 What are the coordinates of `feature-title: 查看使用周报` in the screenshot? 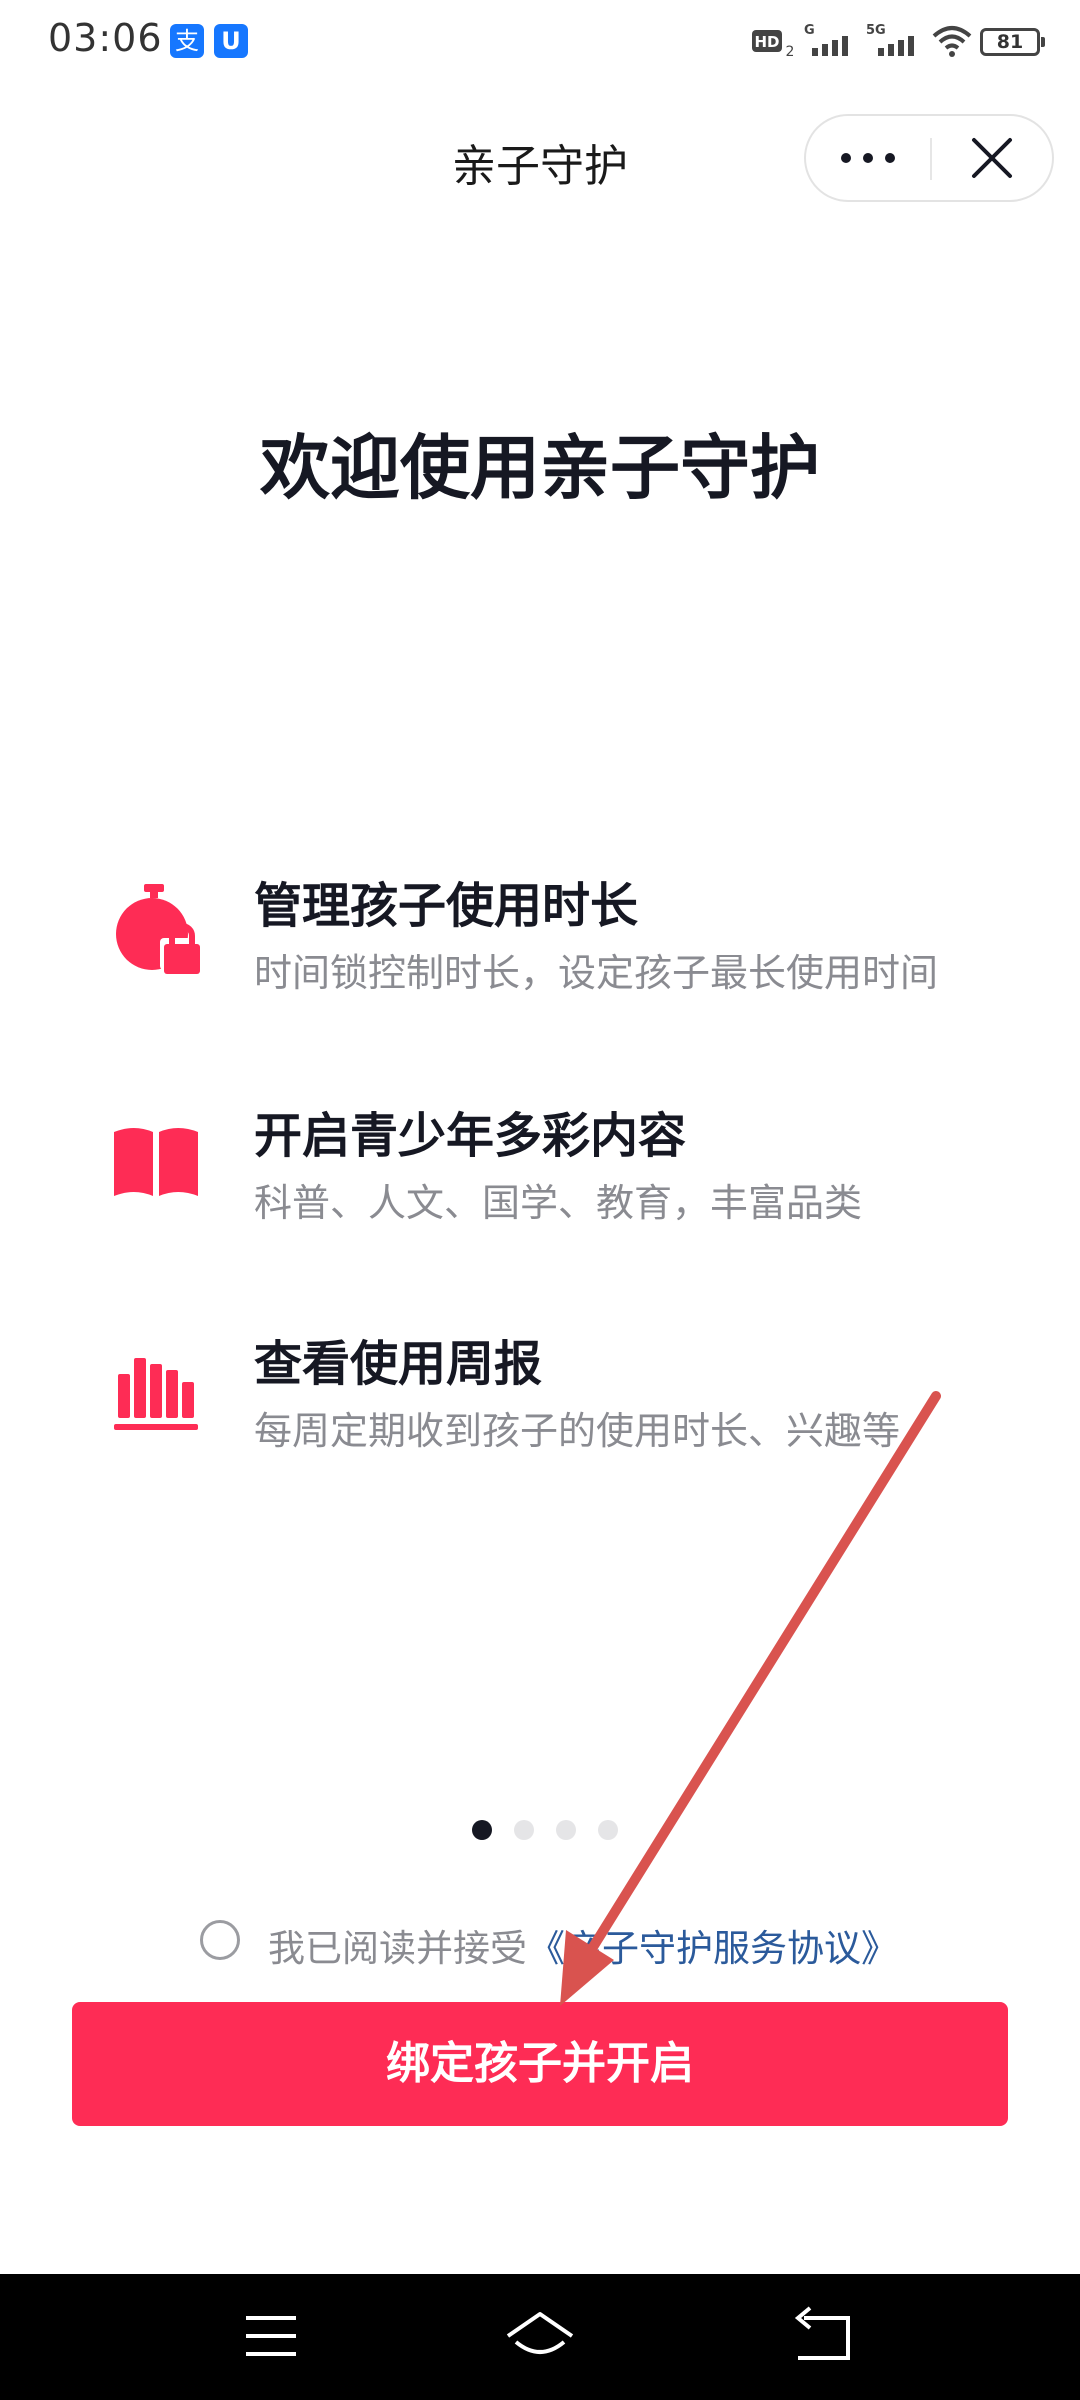 It's located at (398, 1364).